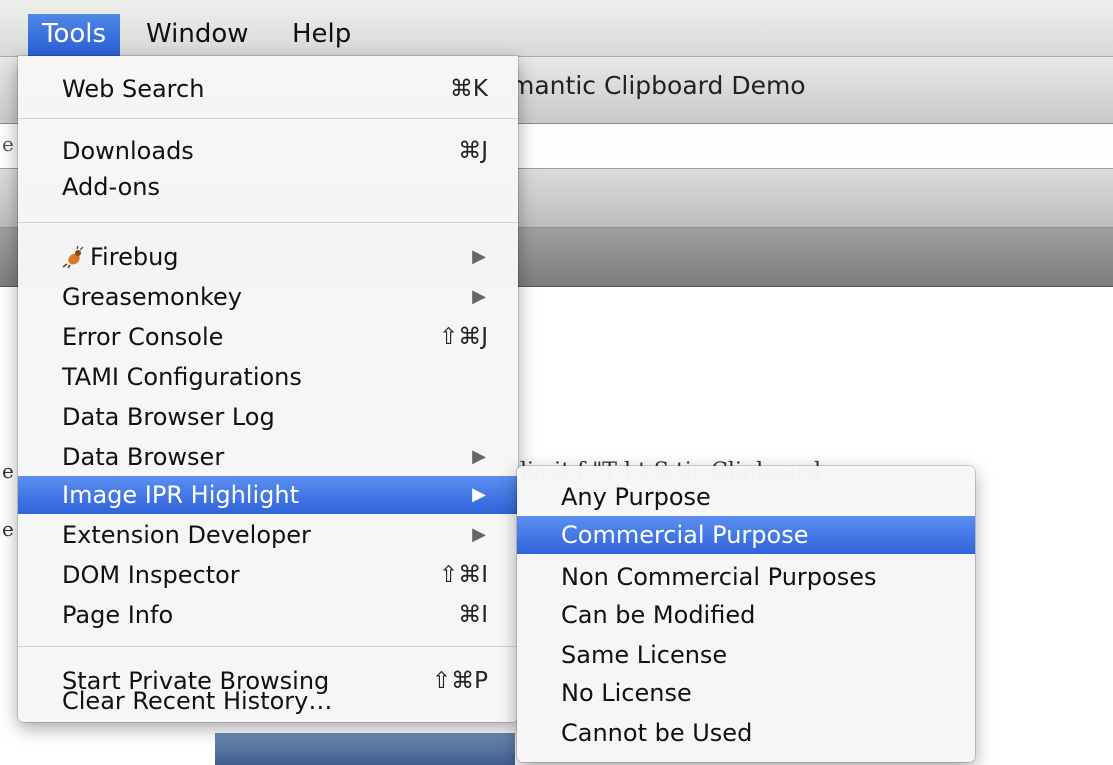 Image resolution: width=1113 pixels, height=765 pixels. I want to click on menu-item-label: Error Console, so click(143, 337).